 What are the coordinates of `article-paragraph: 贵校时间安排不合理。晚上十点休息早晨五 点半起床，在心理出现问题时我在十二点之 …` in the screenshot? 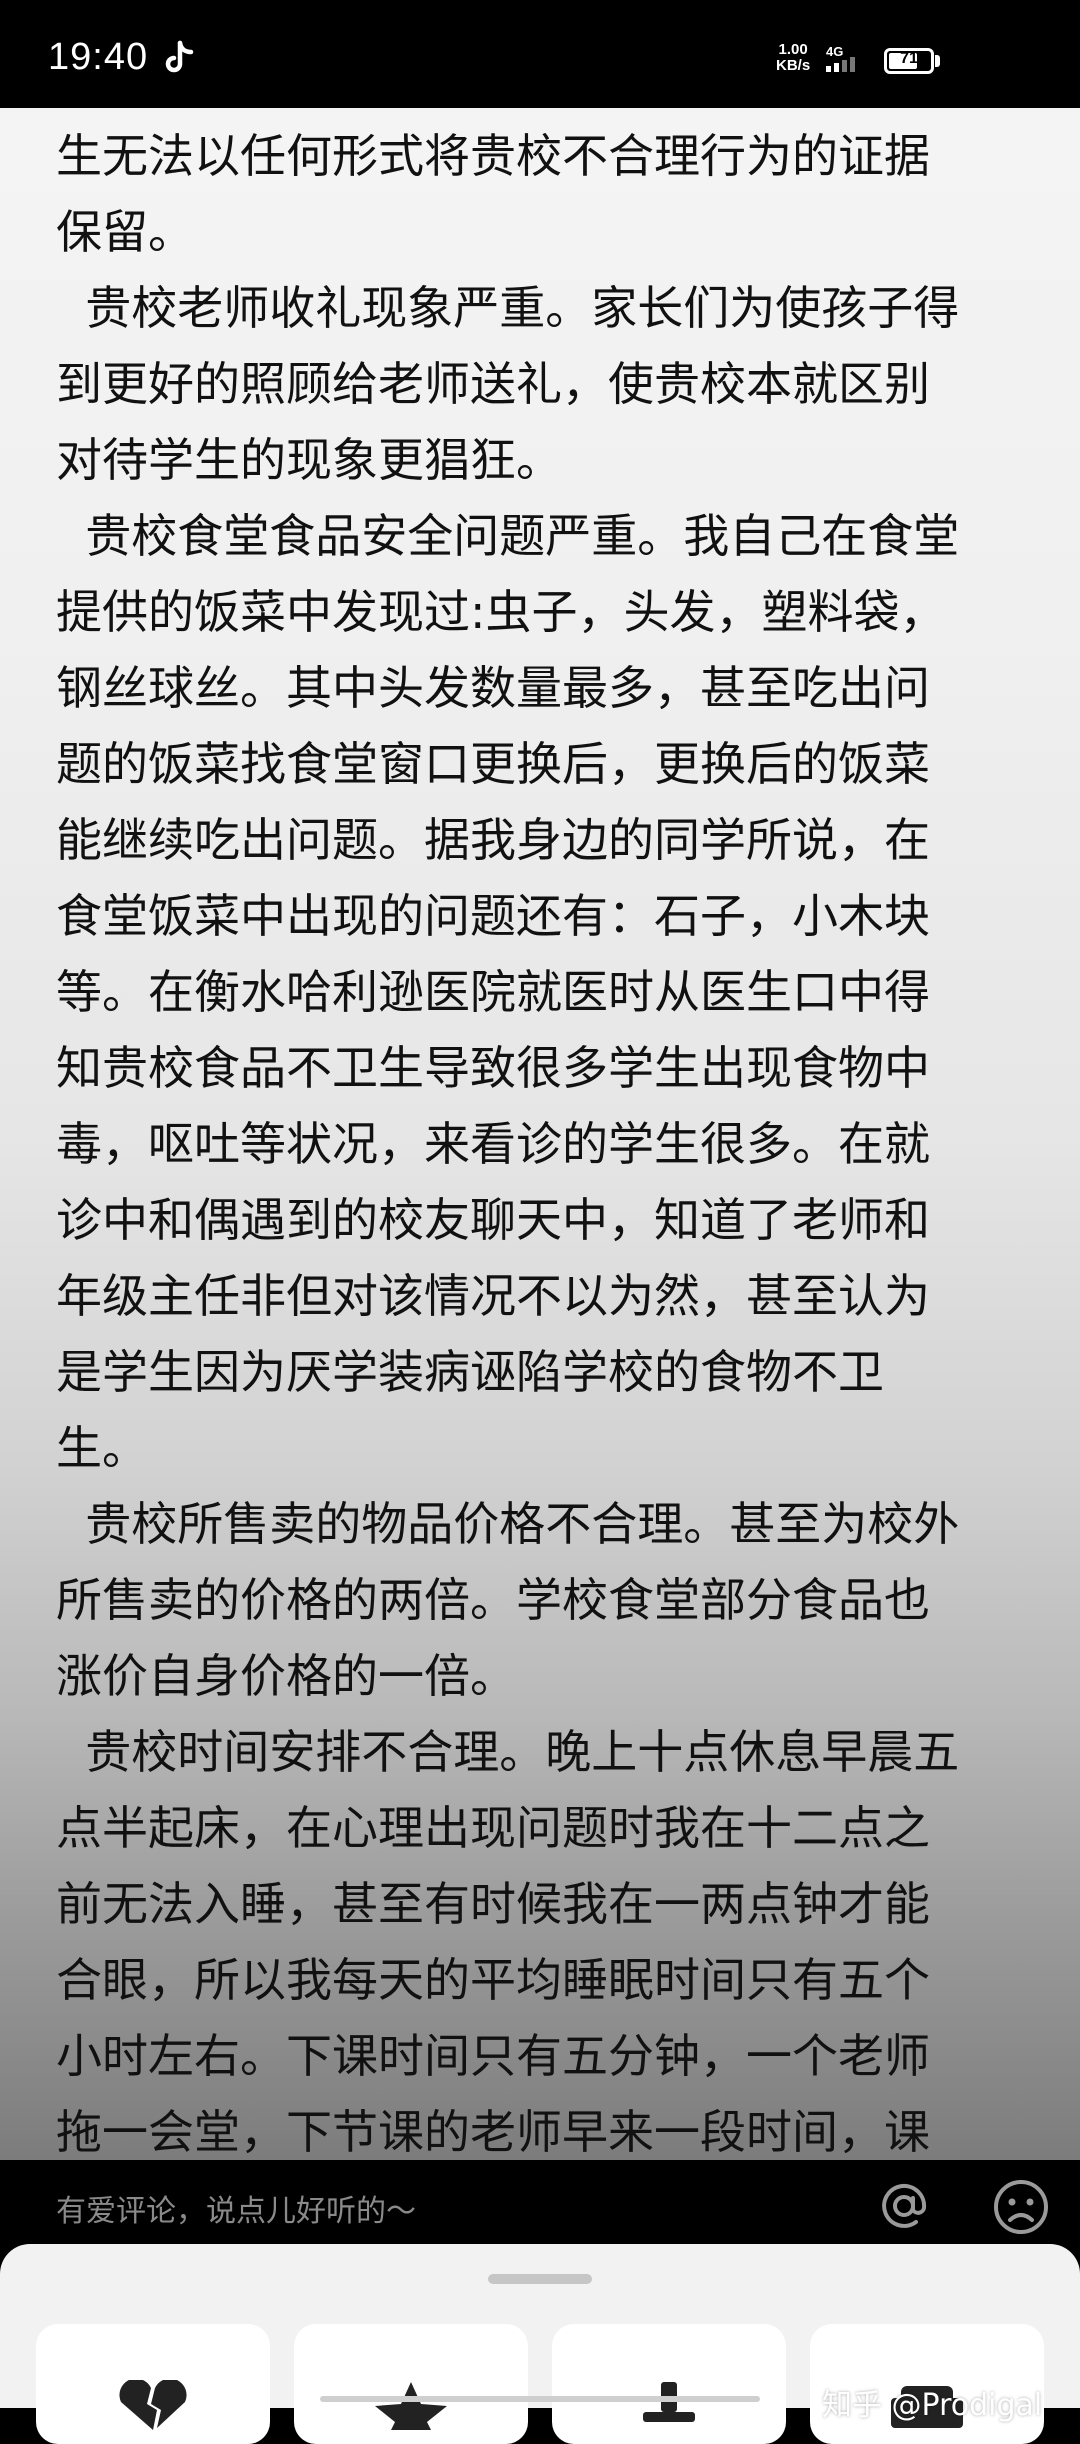 It's located at (508, 1942).